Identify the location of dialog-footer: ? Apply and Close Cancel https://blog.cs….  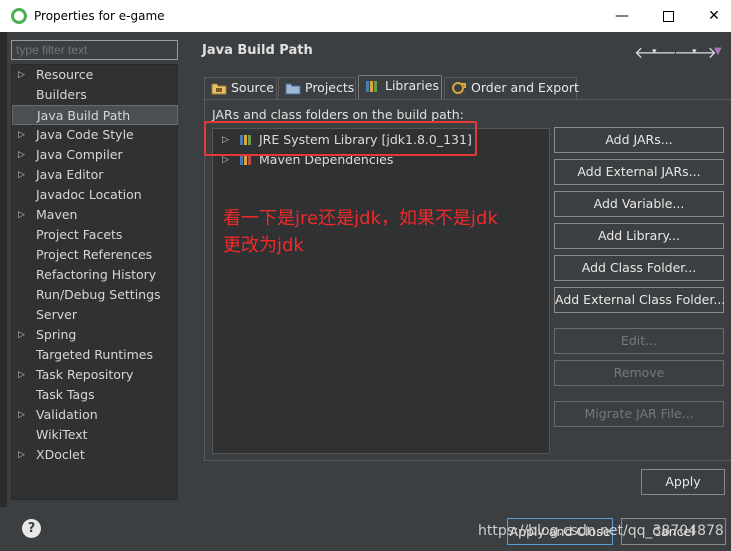
(365, 529).